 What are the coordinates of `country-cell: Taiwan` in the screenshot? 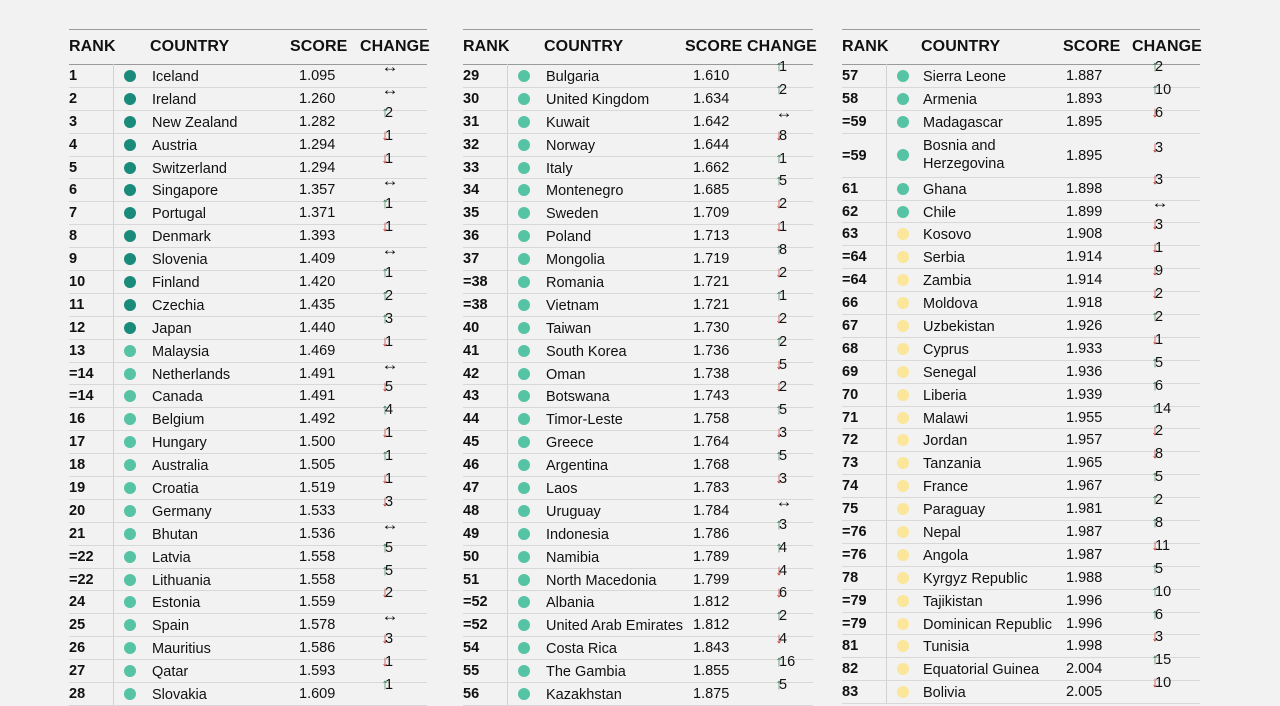 It's located at (569, 328).